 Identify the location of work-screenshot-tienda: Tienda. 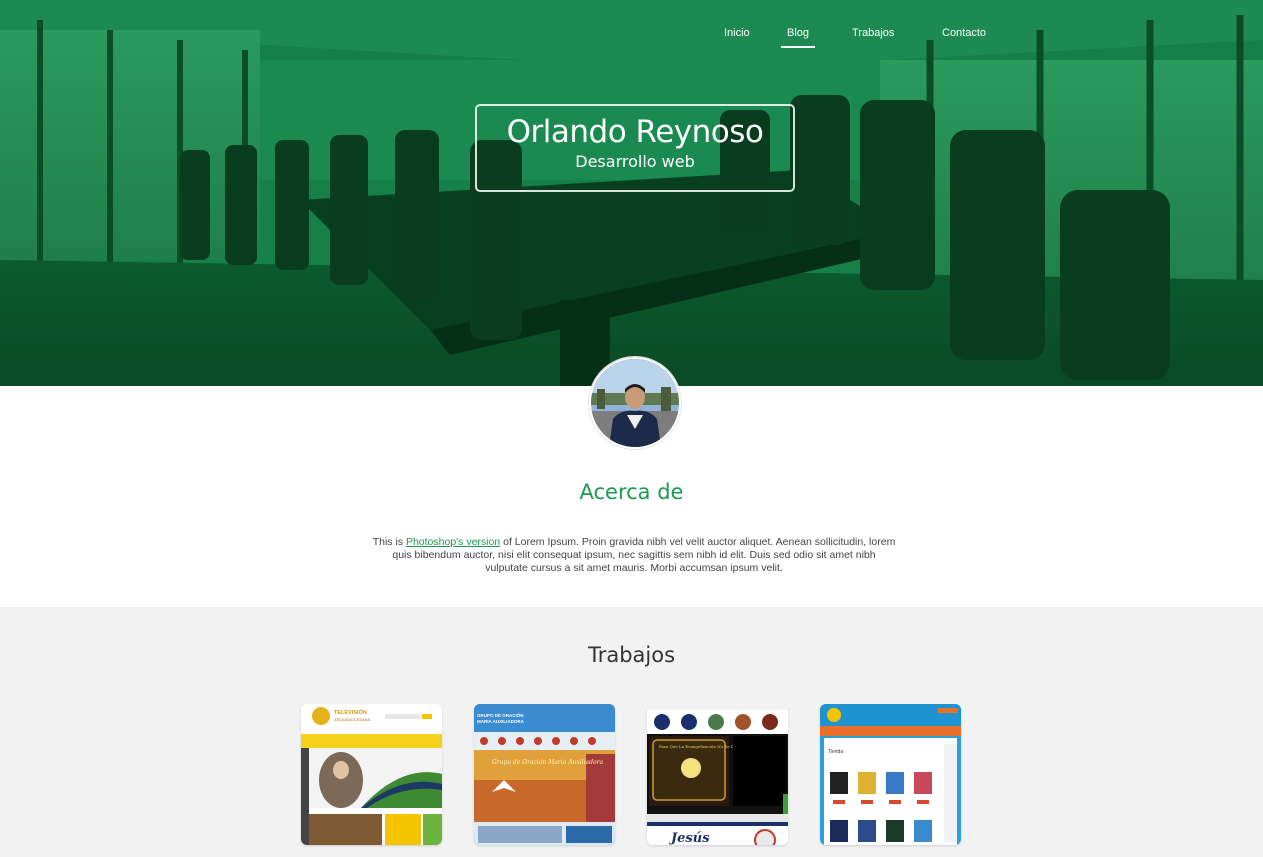
(890, 774).